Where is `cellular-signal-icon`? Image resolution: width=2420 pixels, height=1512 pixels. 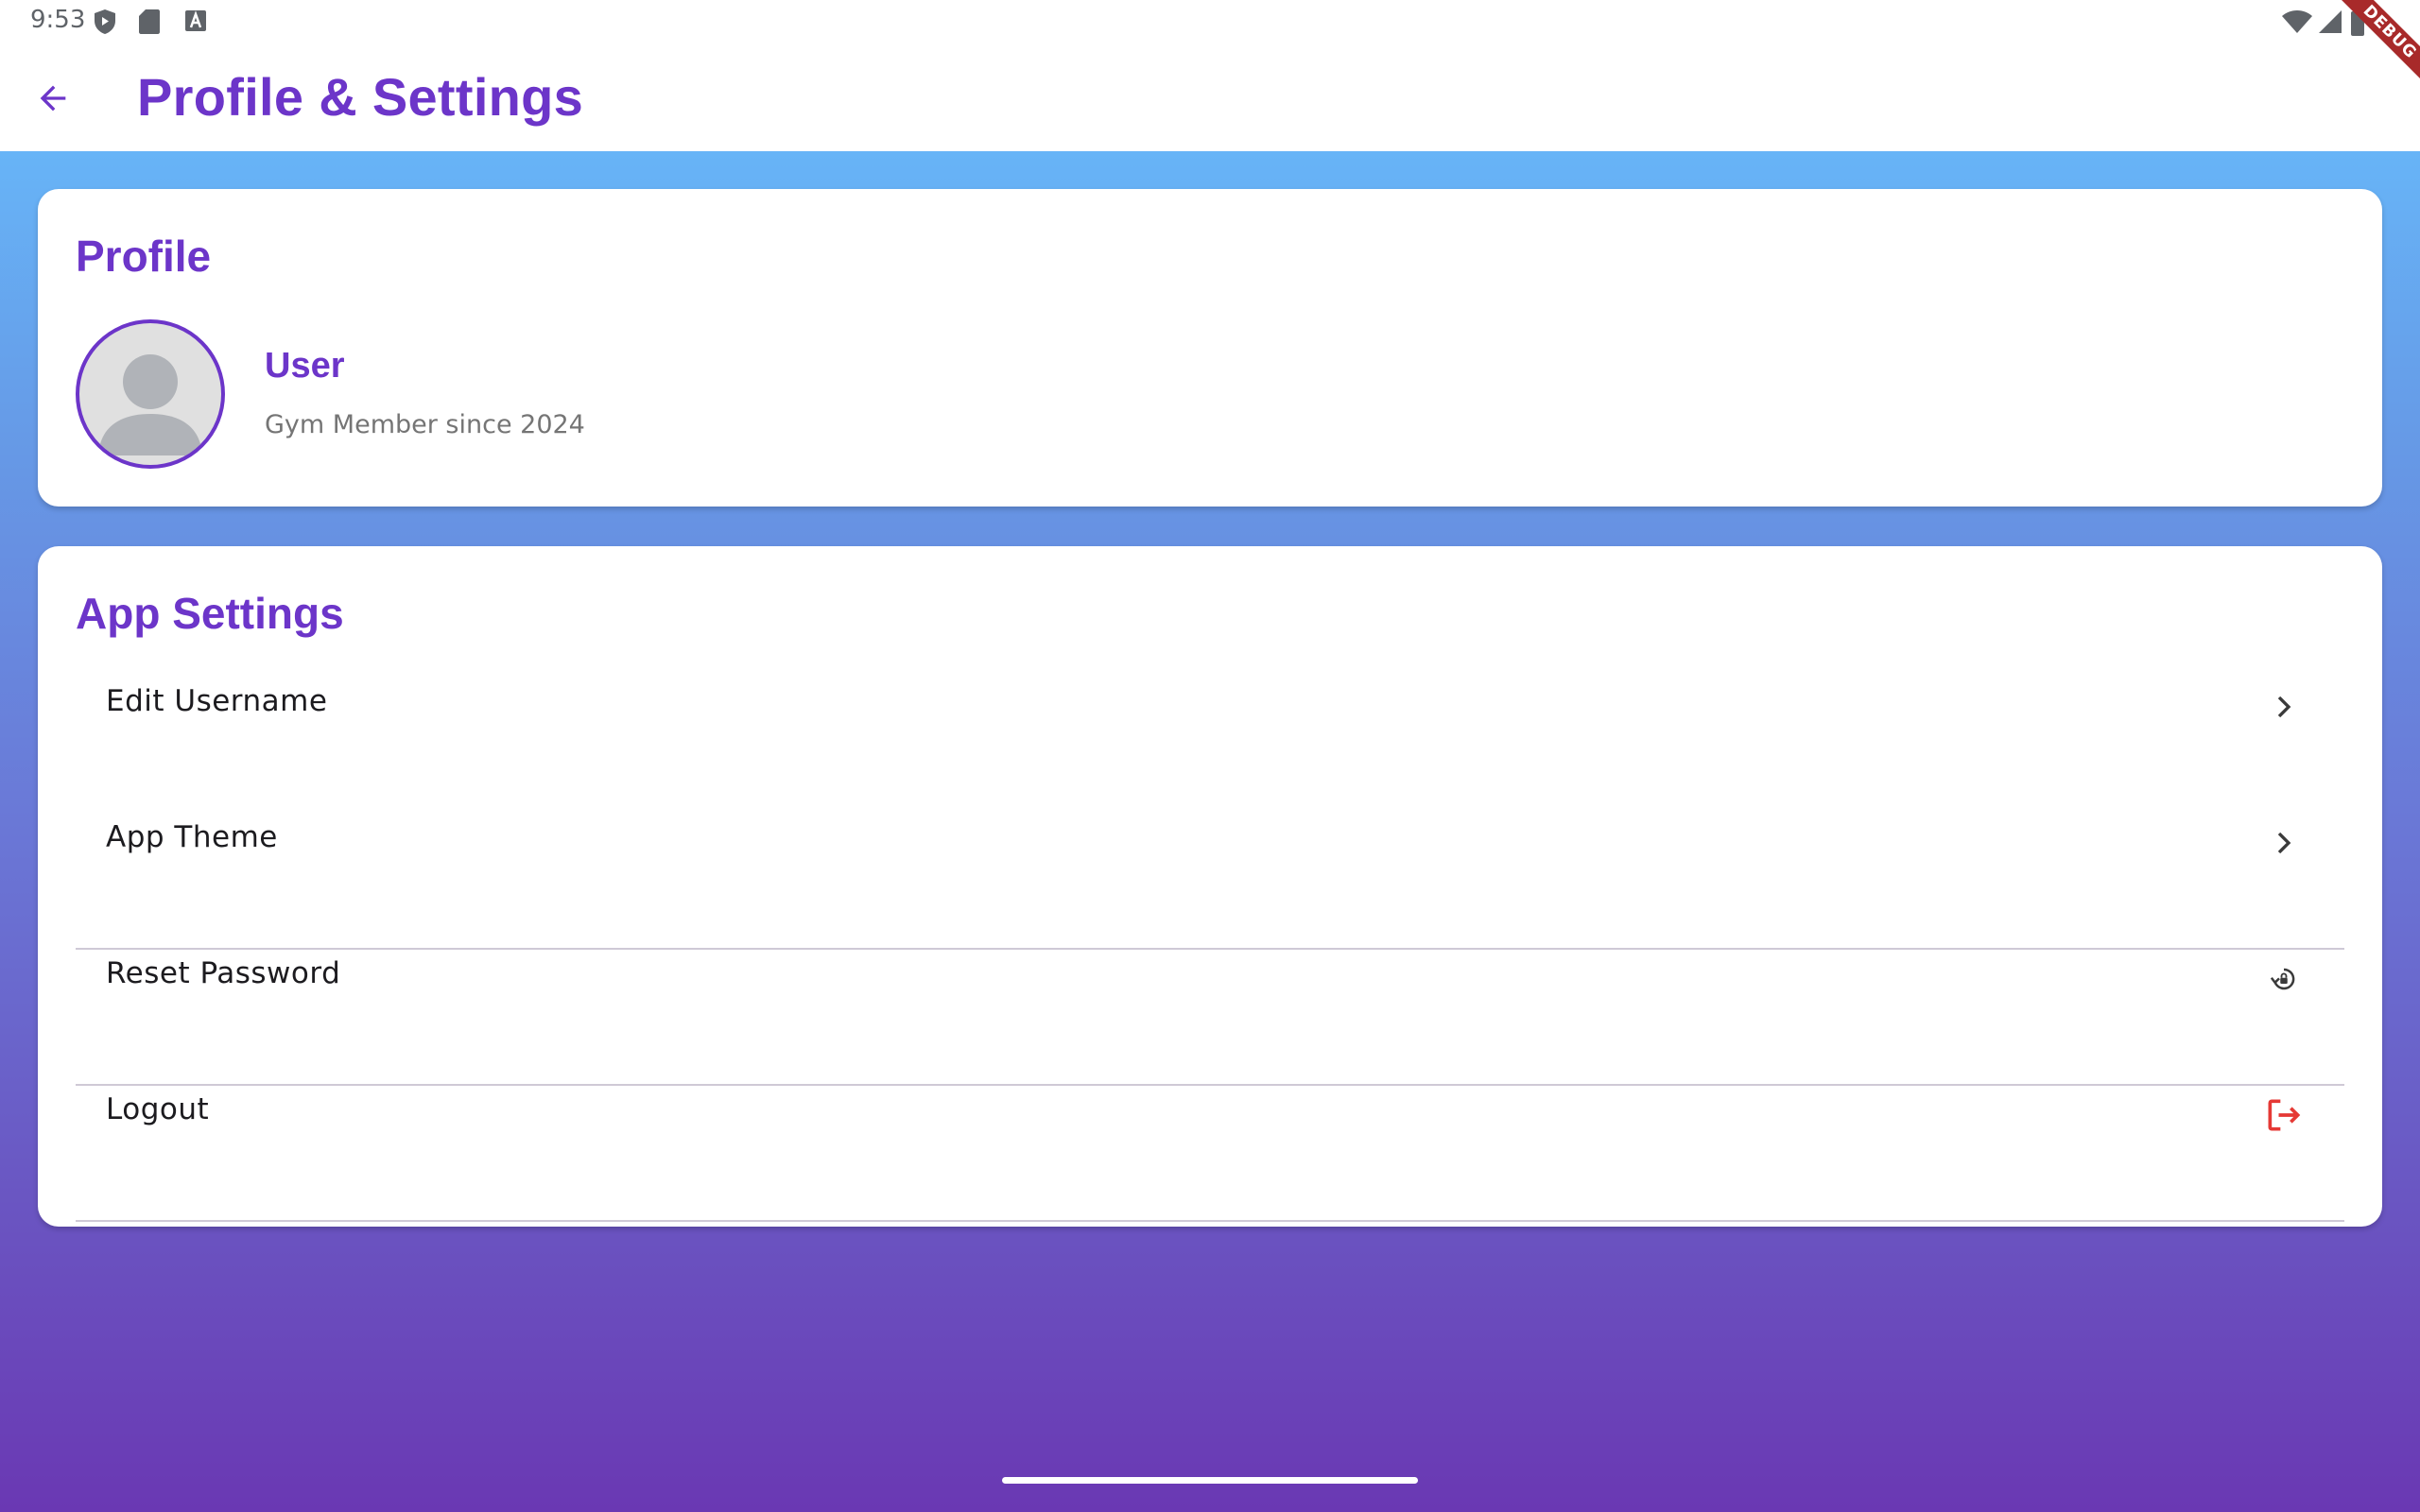
cellular-signal-icon is located at coordinates (2330, 24).